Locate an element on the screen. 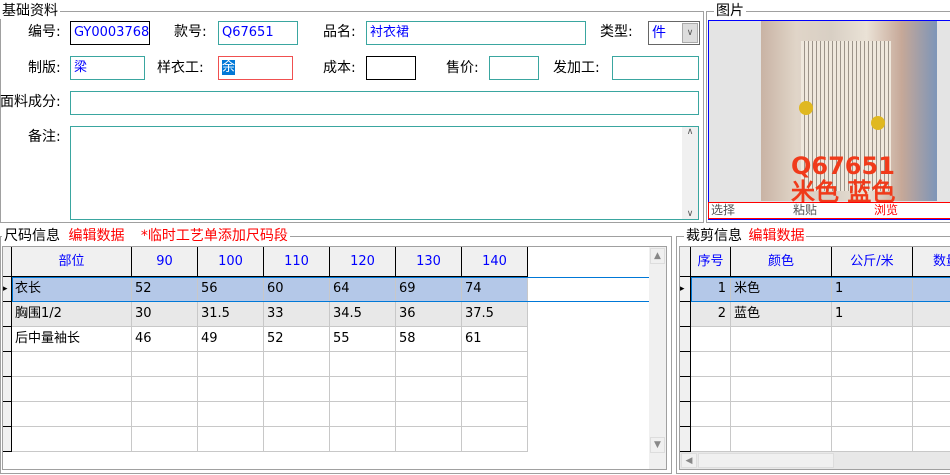 This screenshot has width=950, height=475. grid-cell: 69 is located at coordinates (429, 289).